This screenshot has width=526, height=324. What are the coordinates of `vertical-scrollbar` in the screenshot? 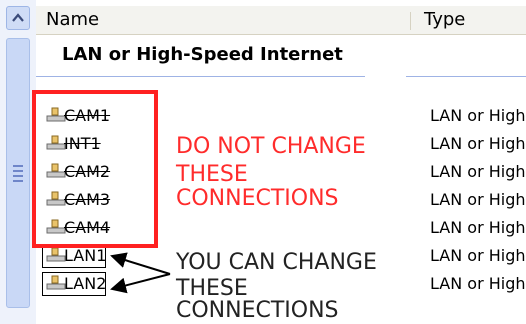 It's located at (18, 162).